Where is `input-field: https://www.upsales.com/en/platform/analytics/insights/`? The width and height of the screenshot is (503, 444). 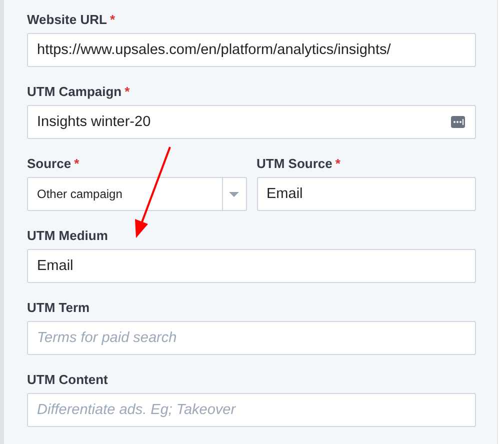 input-field: https://www.upsales.com/en/platform/analytics/insights/ is located at coordinates (251, 50).